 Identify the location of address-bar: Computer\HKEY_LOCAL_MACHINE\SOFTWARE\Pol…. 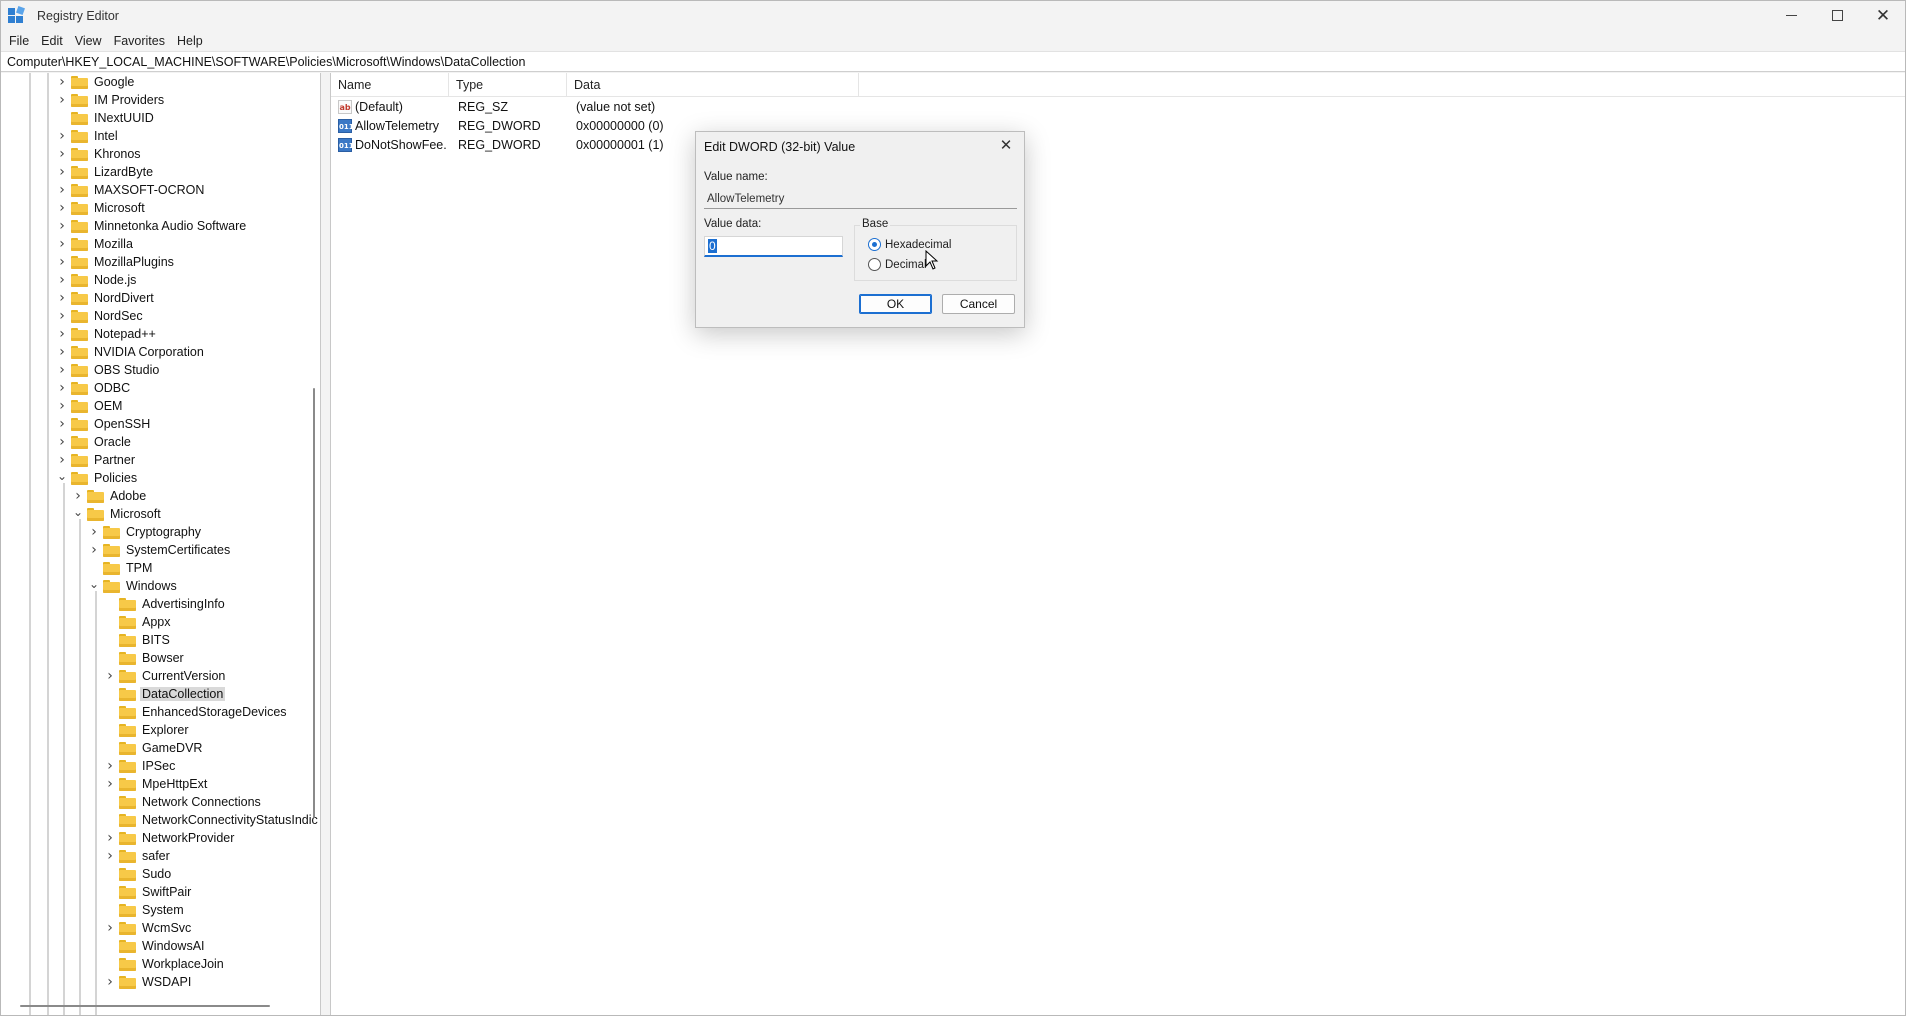
(953, 61).